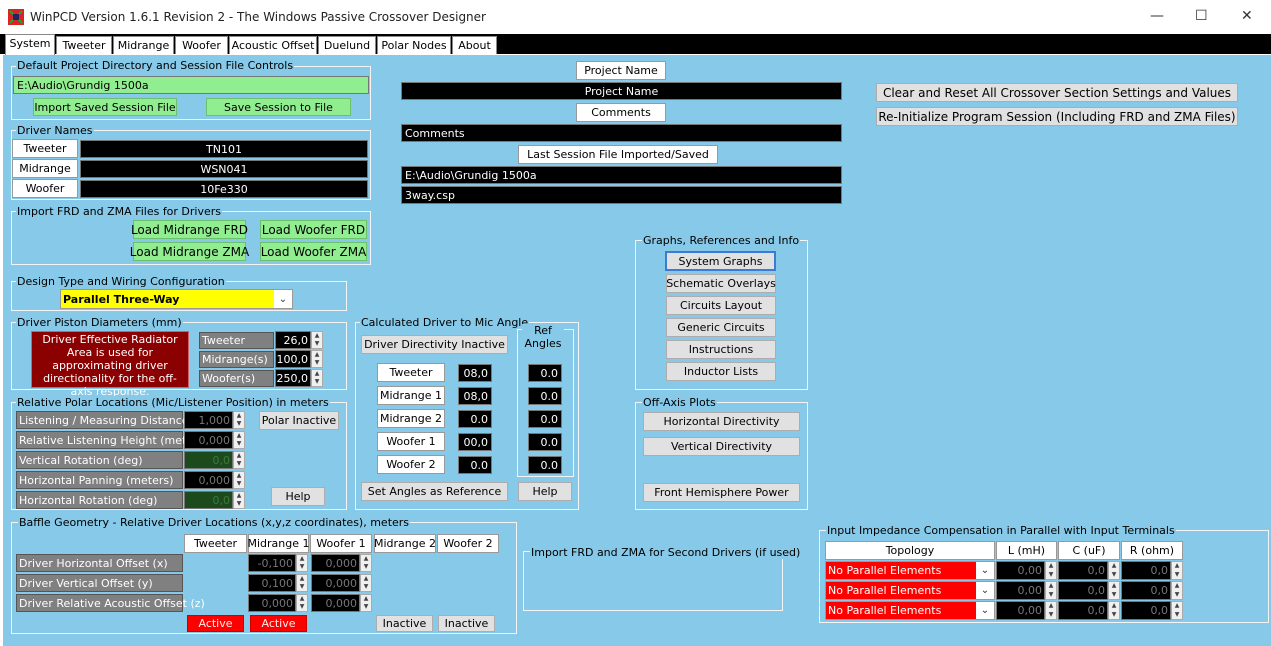  Describe the element at coordinates (102, 420) in the screenshot. I see `polar-distance-label: Listening / Measuring Distance` at that location.